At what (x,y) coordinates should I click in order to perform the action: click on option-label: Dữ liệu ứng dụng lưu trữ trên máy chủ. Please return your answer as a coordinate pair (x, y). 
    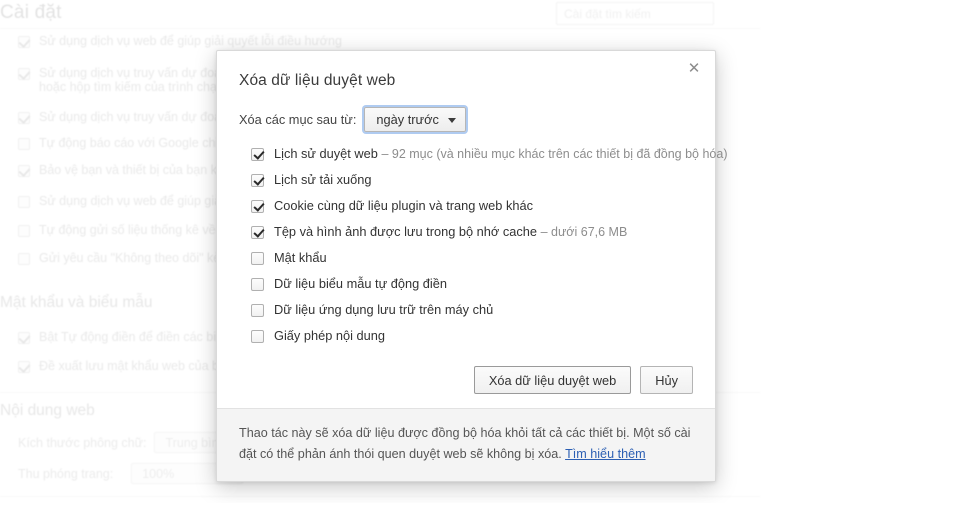
    Looking at the image, I should click on (383, 310).